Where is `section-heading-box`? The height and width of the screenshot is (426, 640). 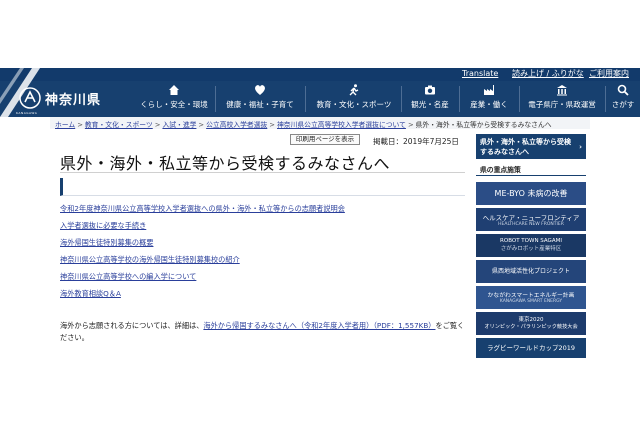 section-heading-box is located at coordinates (262, 187).